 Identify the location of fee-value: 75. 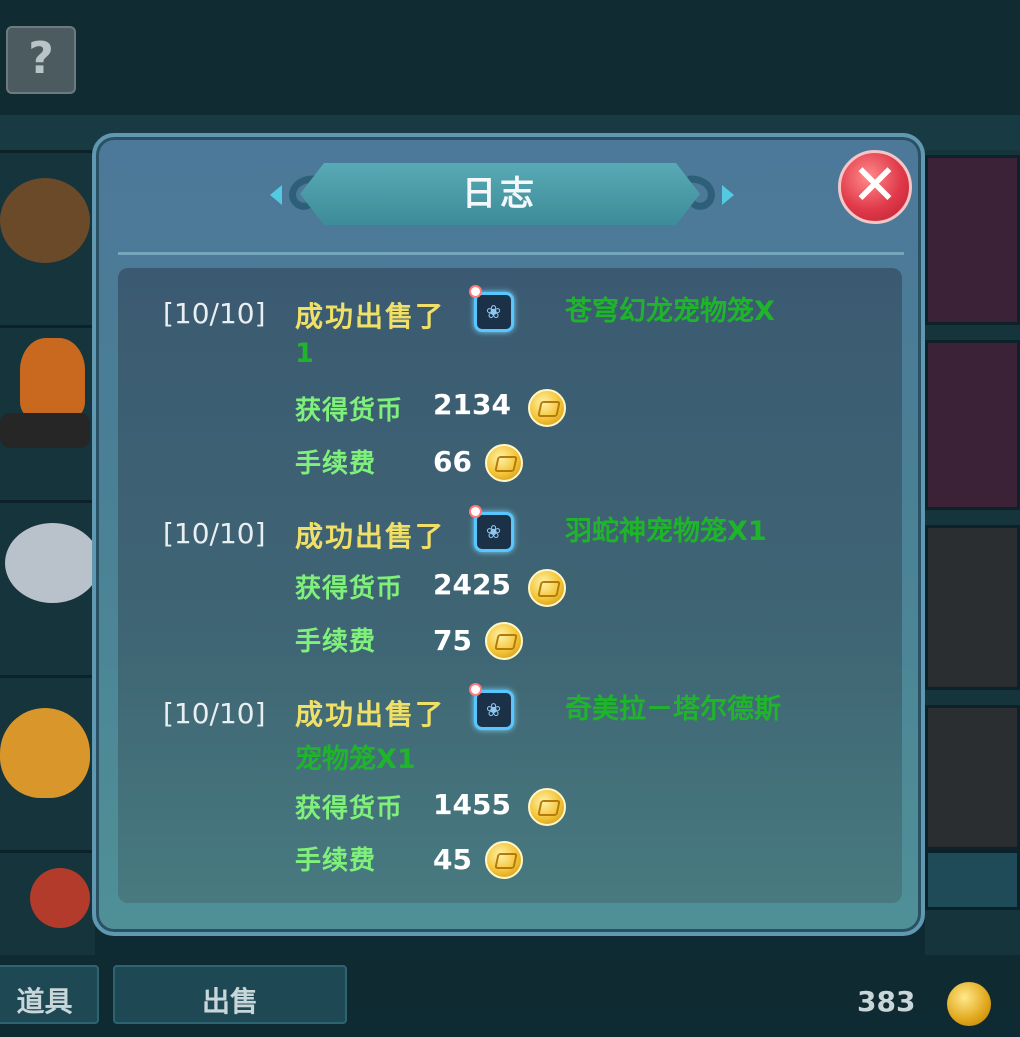
(452, 640).